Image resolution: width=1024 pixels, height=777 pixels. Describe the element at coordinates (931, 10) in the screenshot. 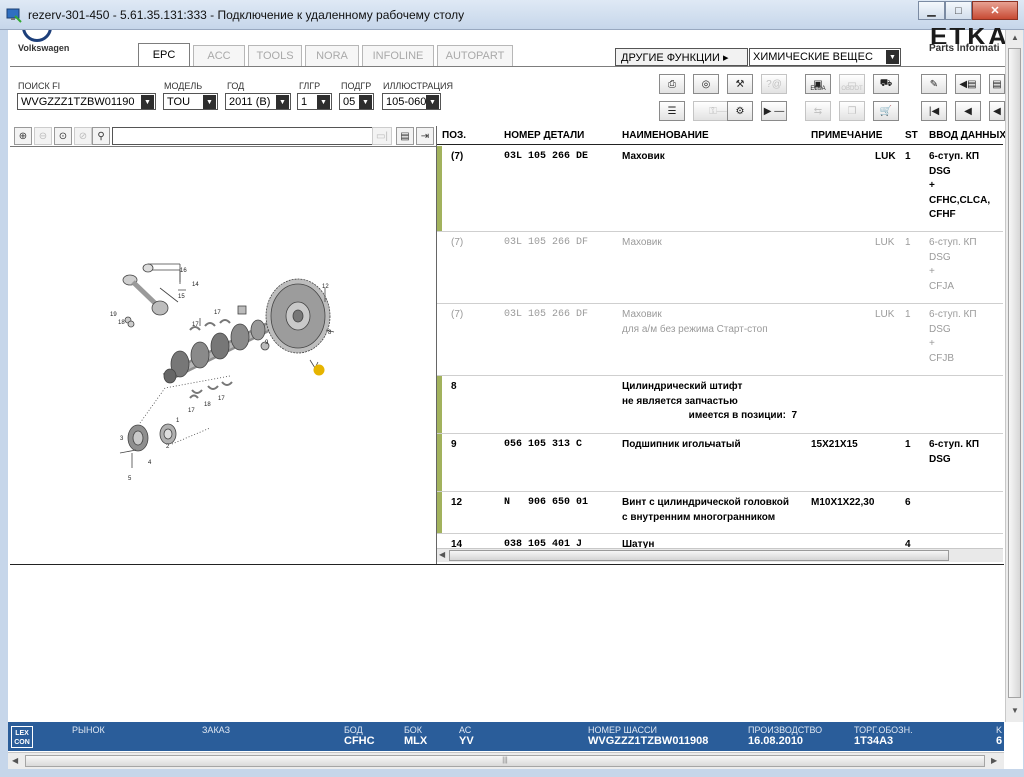

I see `minimize-button: ▁` at that location.